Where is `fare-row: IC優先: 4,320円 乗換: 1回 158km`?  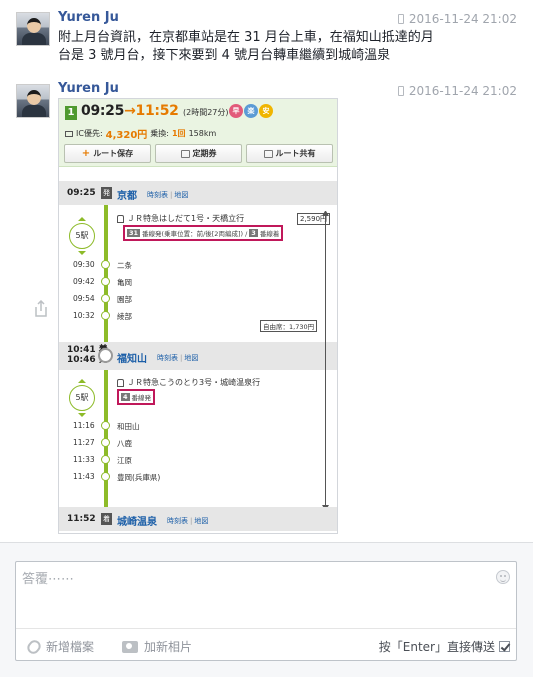
fare-row: IC優先: 4,320円 乗換: 1回 158km is located at coordinates (140, 133).